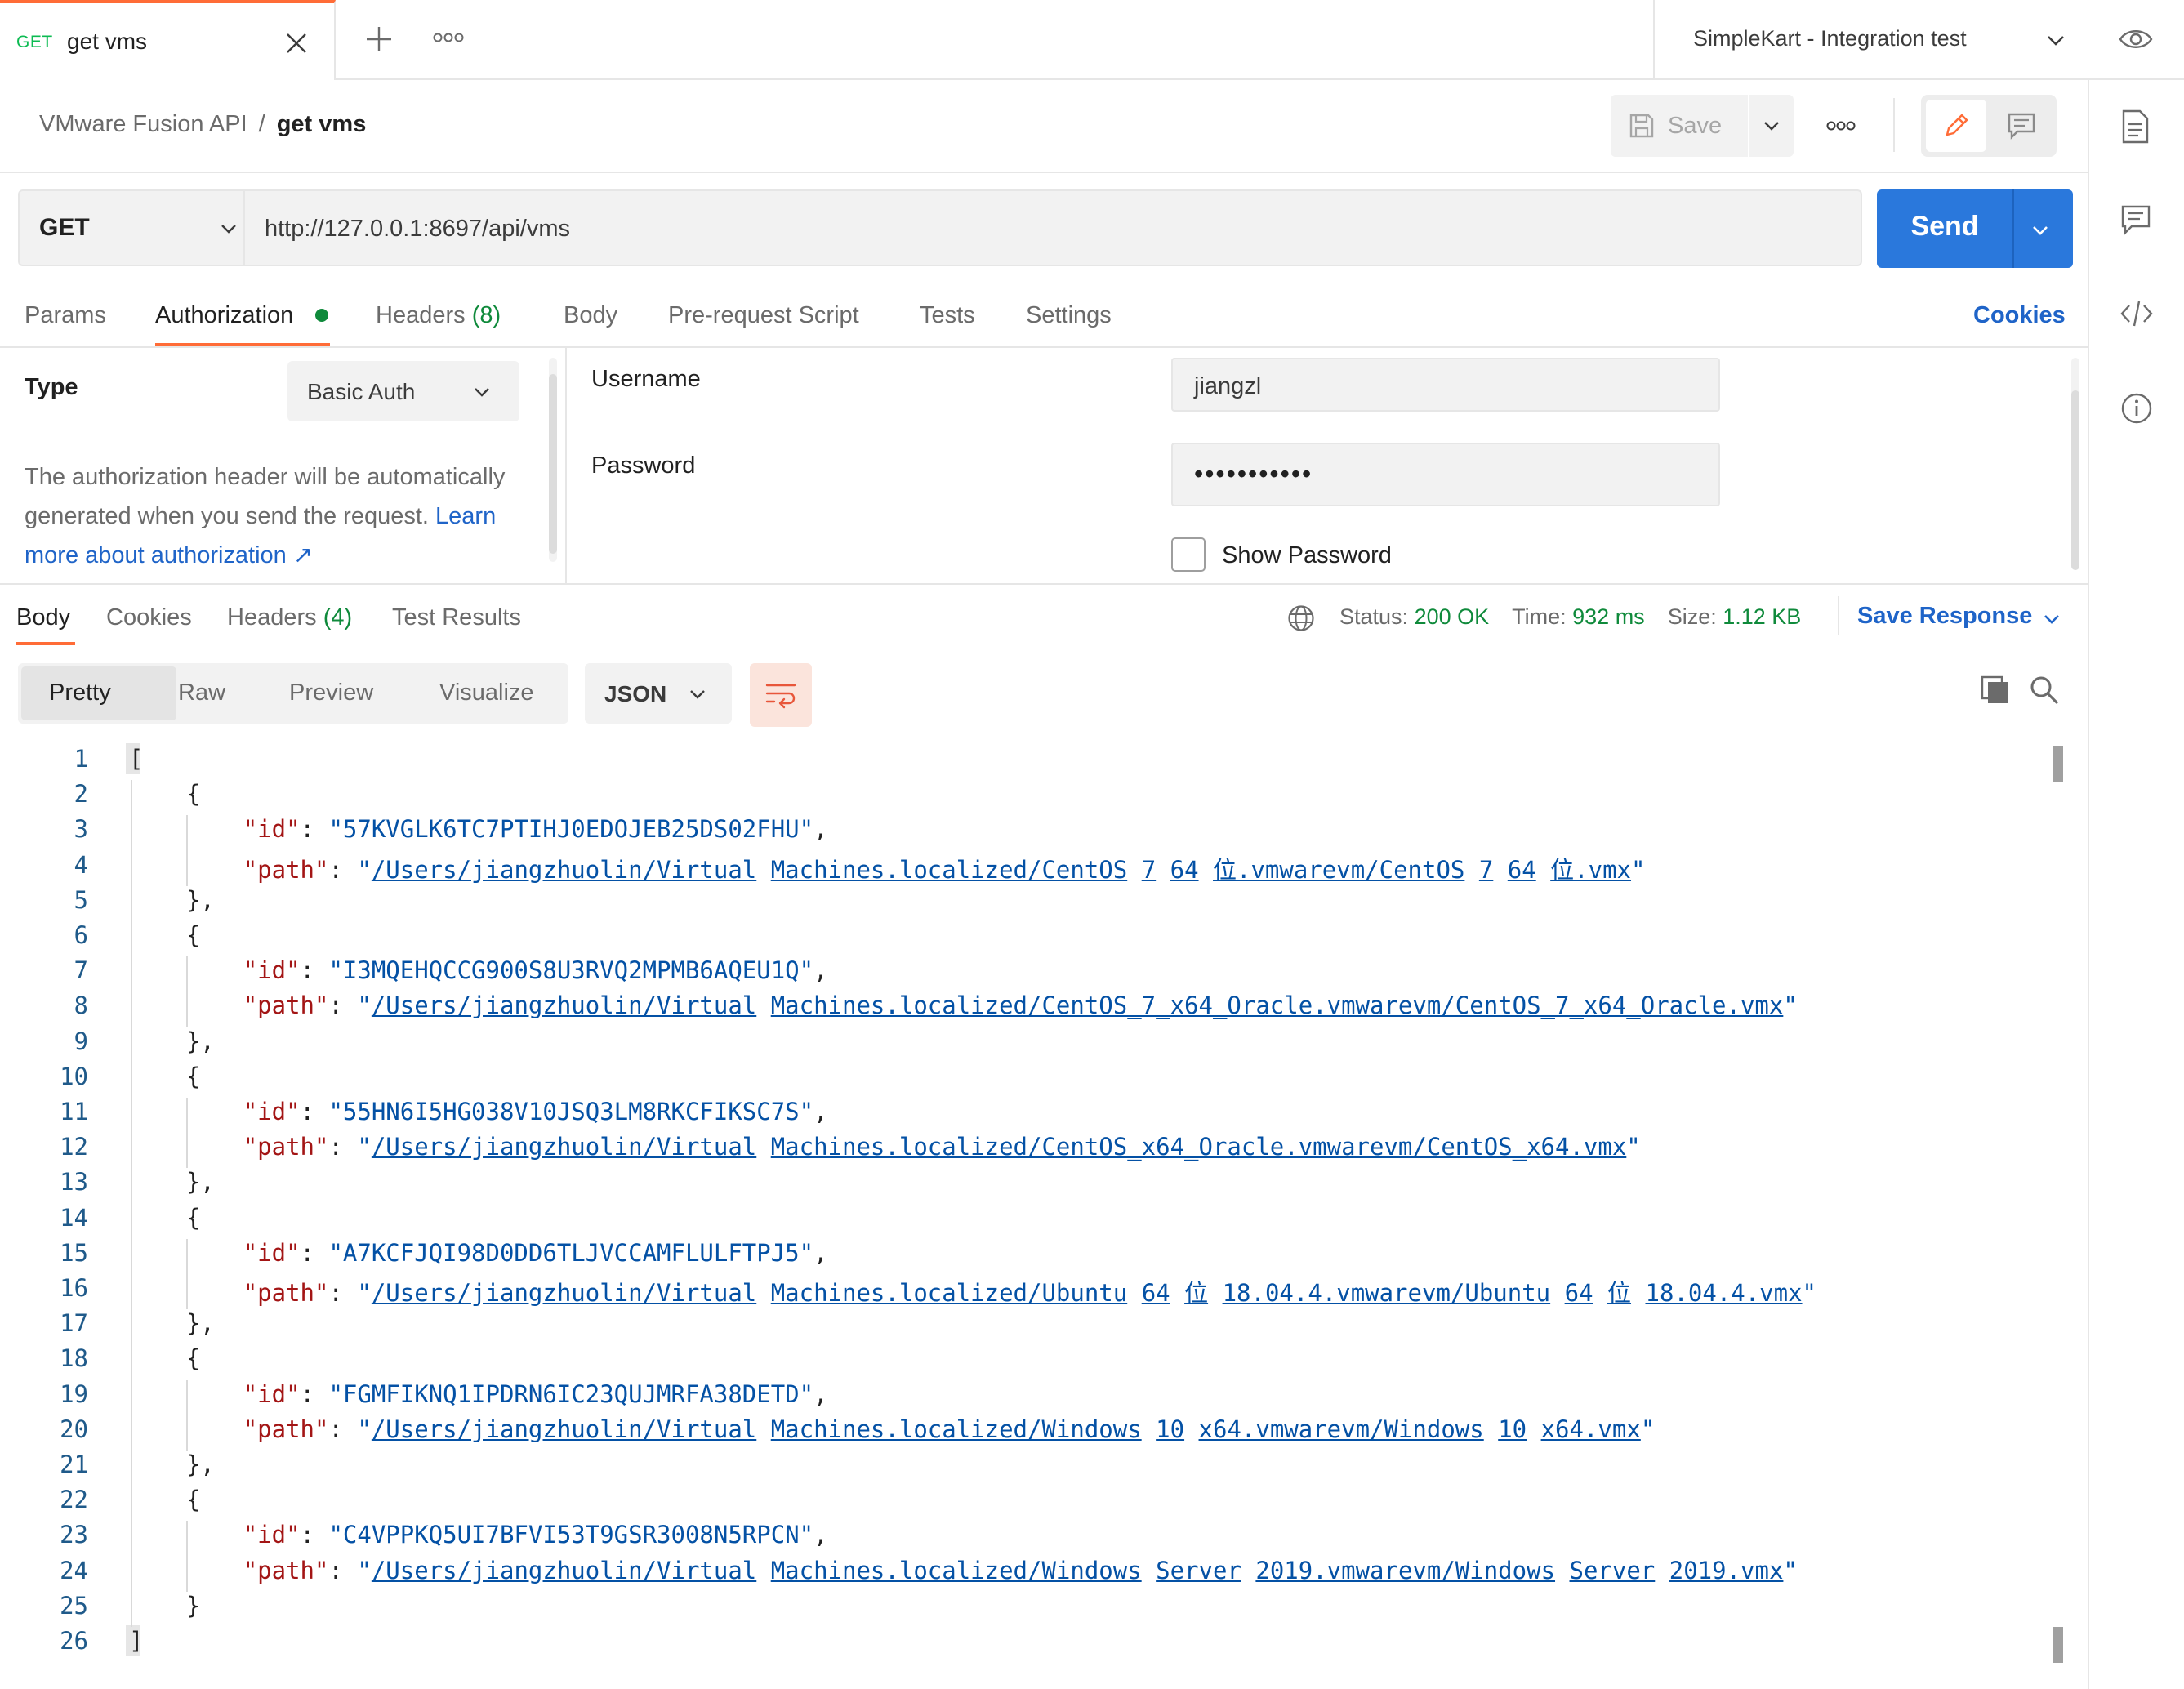 The width and height of the screenshot is (2184, 1689). I want to click on tab-params: Params, so click(65, 315).